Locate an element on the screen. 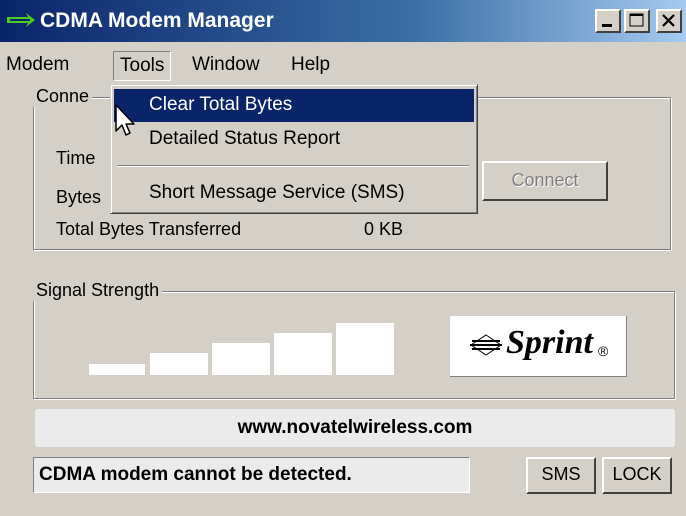  menu-separator is located at coordinates (293, 166).